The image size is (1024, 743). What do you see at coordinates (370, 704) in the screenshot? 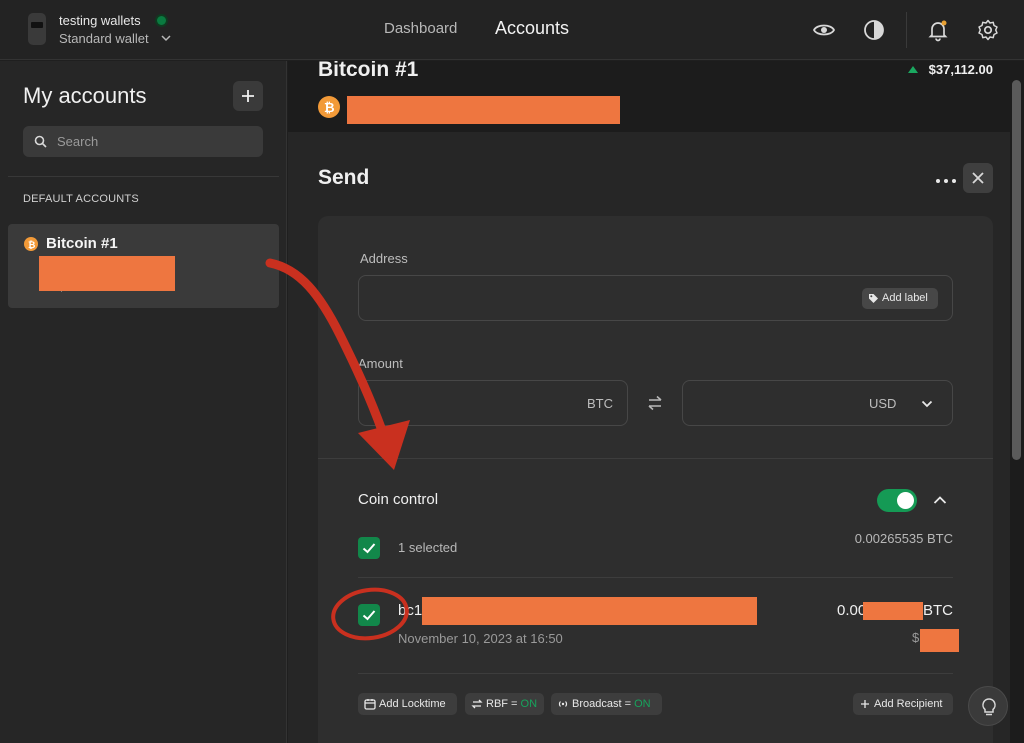
I see `calendar-icon` at bounding box center [370, 704].